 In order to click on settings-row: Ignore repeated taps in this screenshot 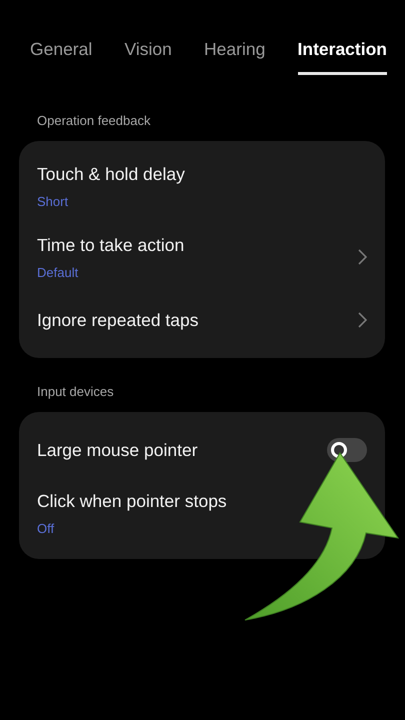, I will do `click(202, 320)`.